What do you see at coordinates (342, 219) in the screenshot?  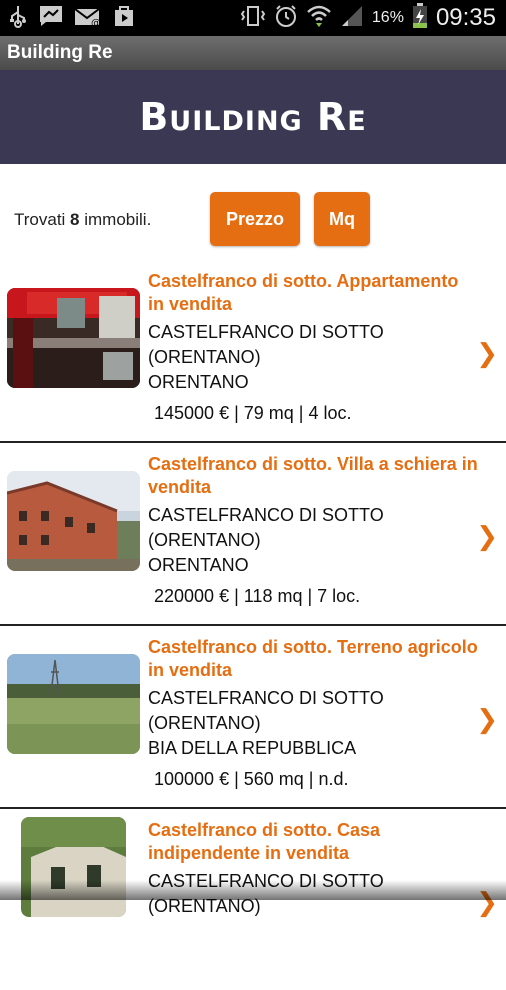 I see `sort-area-button: Mq` at bounding box center [342, 219].